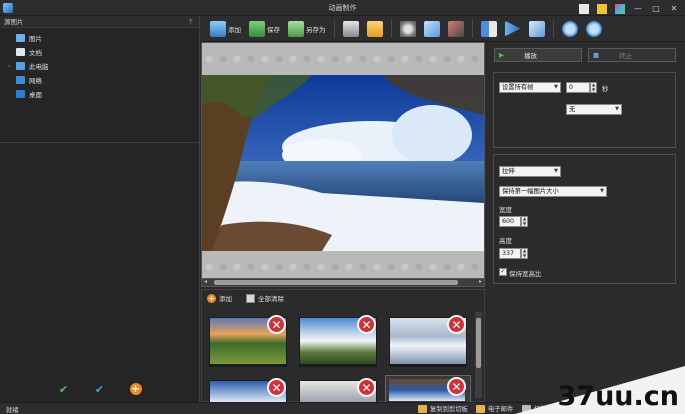  I want to click on save-as-button: 另存为, so click(307, 29).